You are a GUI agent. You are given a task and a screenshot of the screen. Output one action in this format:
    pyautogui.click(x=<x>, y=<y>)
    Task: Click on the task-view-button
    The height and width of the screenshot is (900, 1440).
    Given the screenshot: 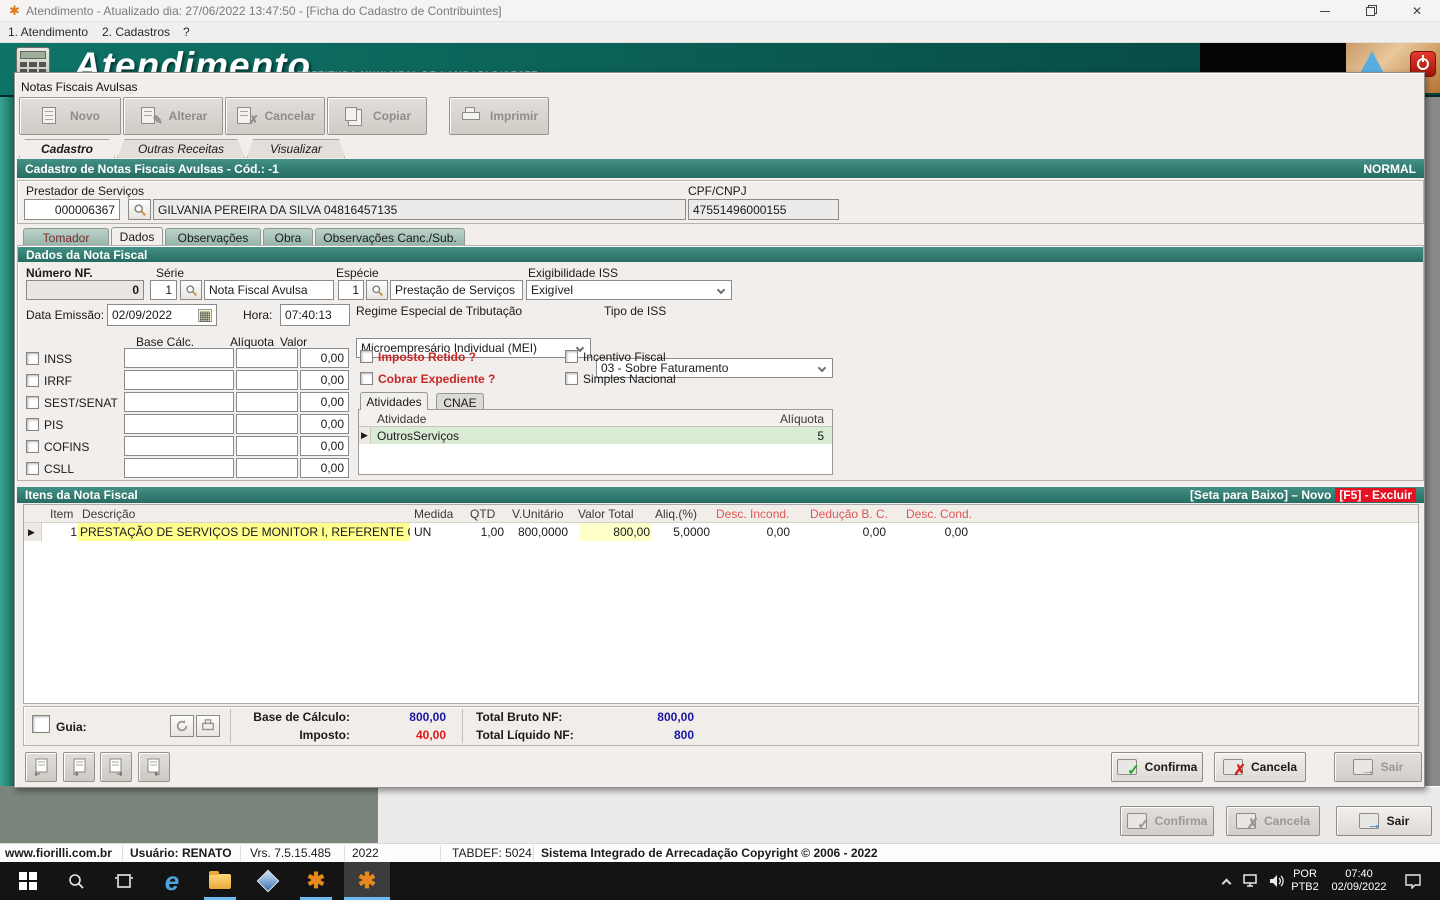 What is the action you would take?
    pyautogui.click(x=124, y=881)
    